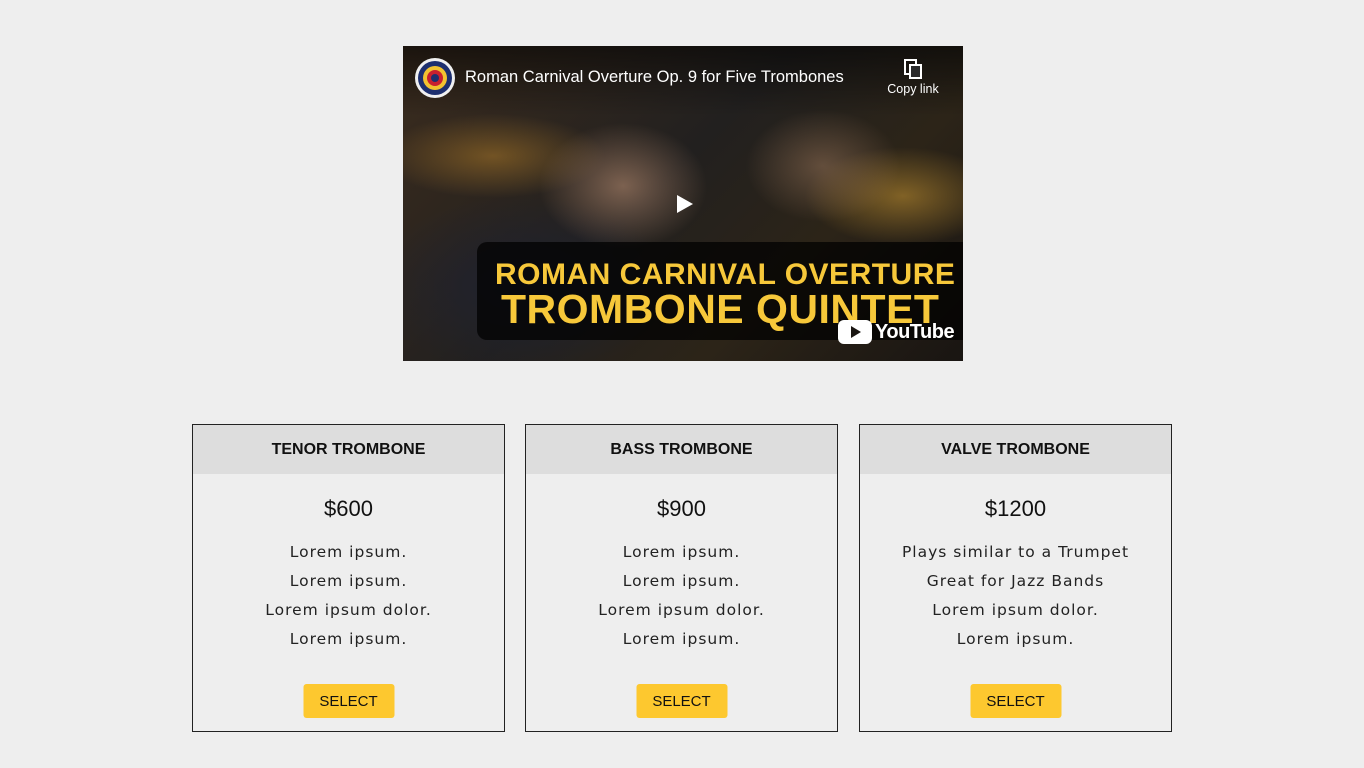 The image size is (1364, 768). Describe the element at coordinates (681, 449) in the screenshot. I see `card-title: BASS TROMBONE` at that location.